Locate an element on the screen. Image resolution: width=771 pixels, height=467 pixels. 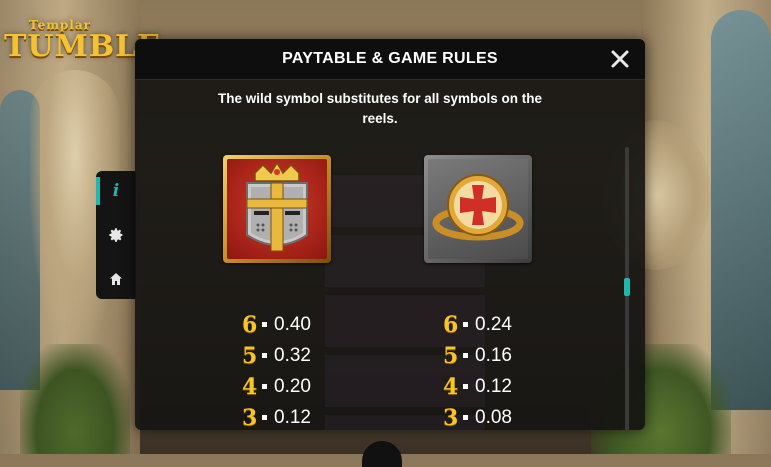
foliage-left is located at coordinates (75, 399).